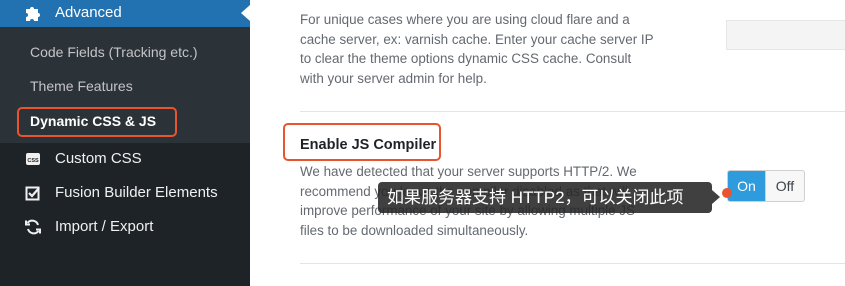 The width and height of the screenshot is (845, 286). I want to click on menu-item-label: Custom CSS, so click(98, 158).